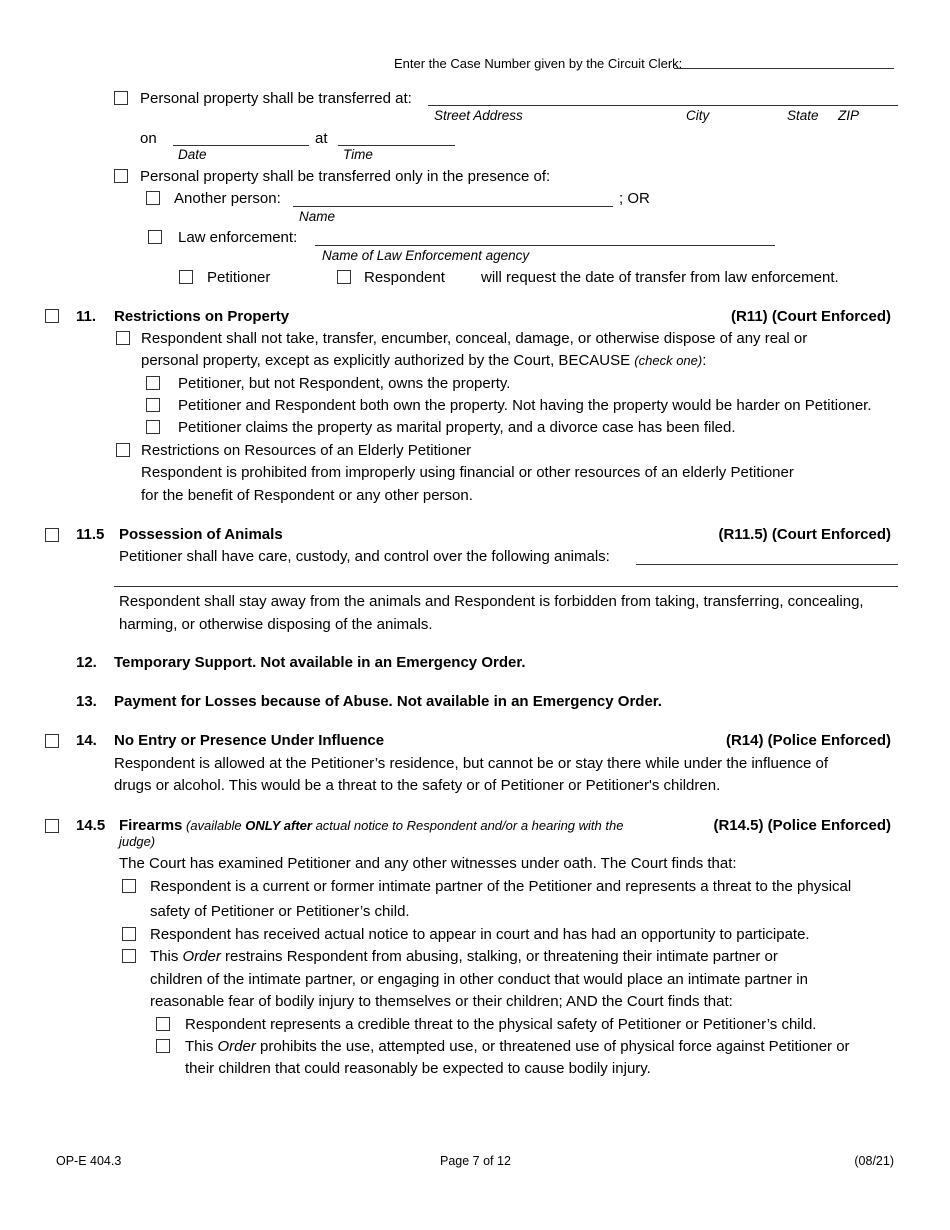  I want to click on finding-prohibits-force-checkbox, so click(163, 1046).